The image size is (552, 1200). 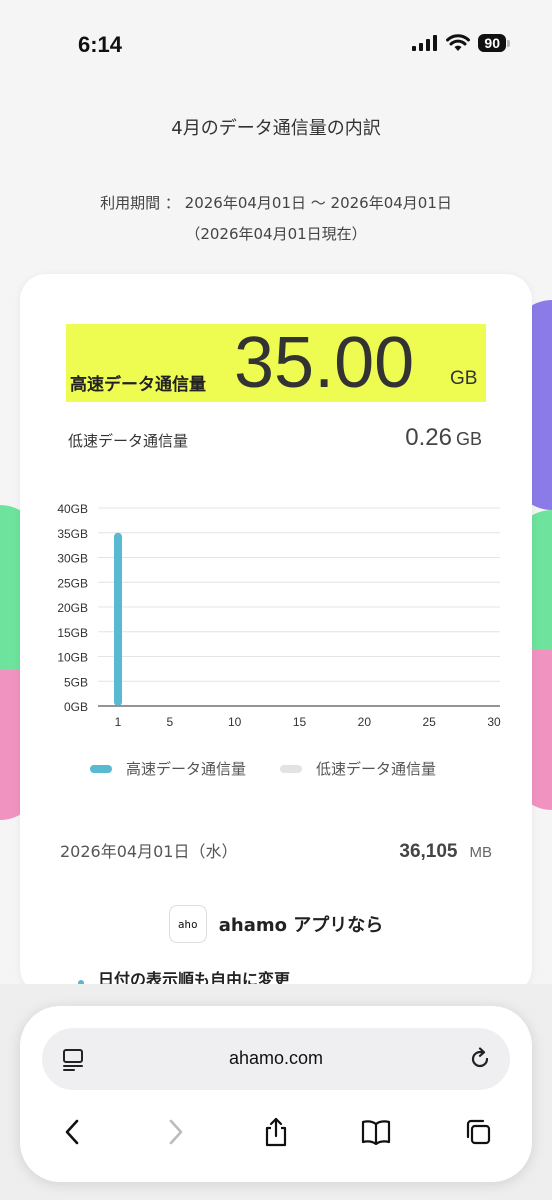 I want to click on cellular-signal-icon, so click(x=425, y=43).